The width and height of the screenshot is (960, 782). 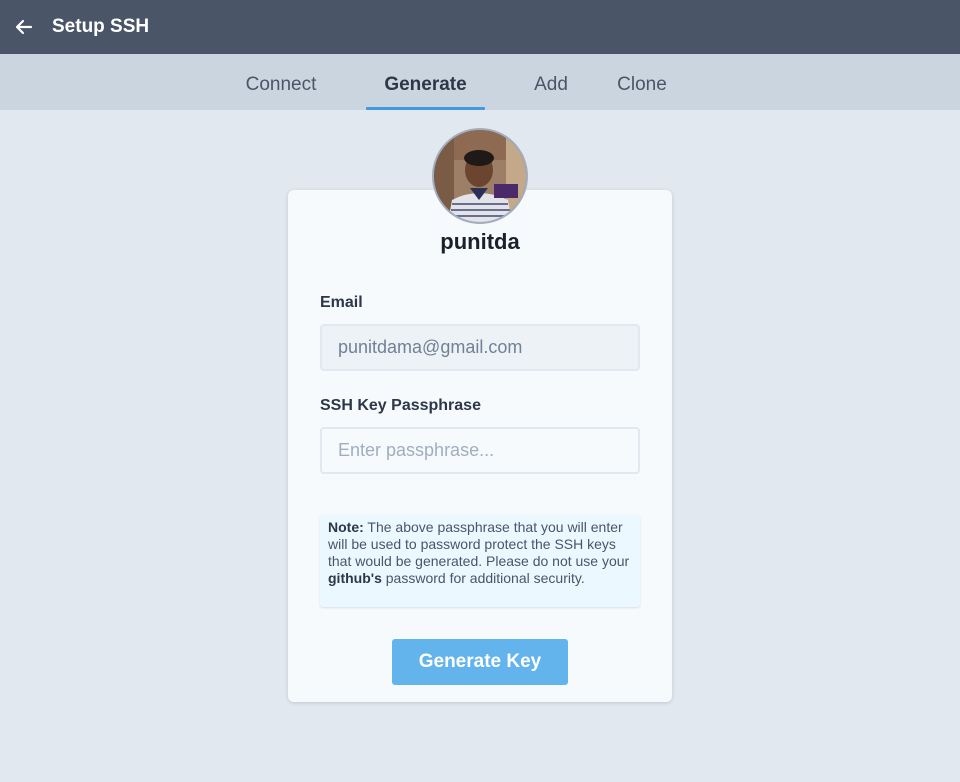 I want to click on email-field, so click(x=480, y=347).